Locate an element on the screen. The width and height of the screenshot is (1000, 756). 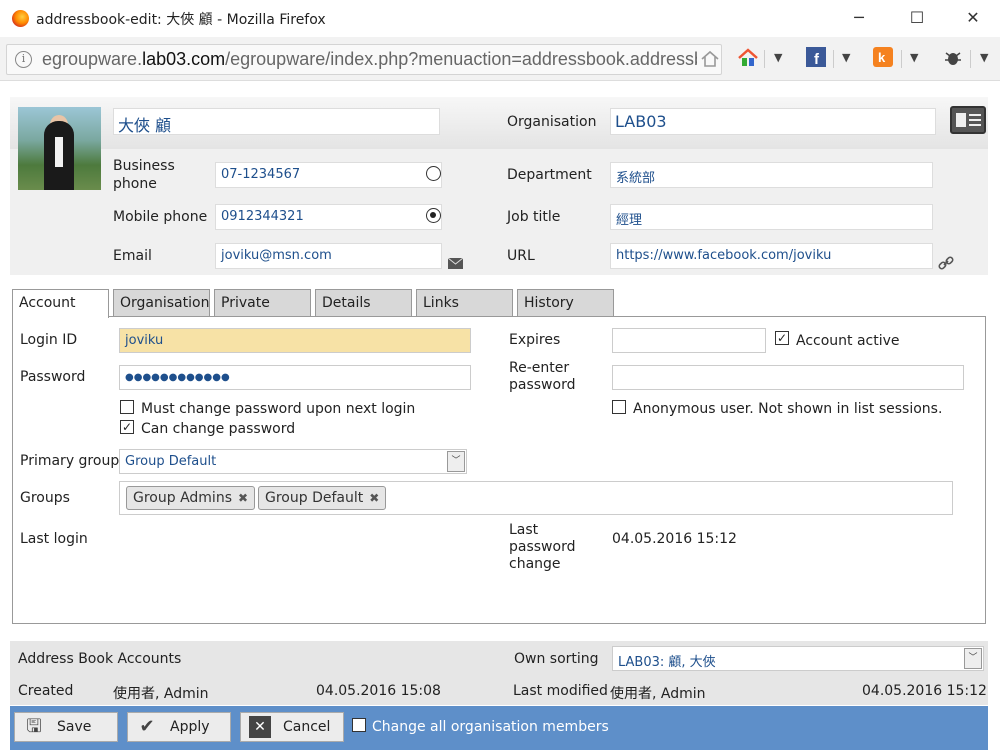
organisation-field: LAB03 is located at coordinates (773, 121).